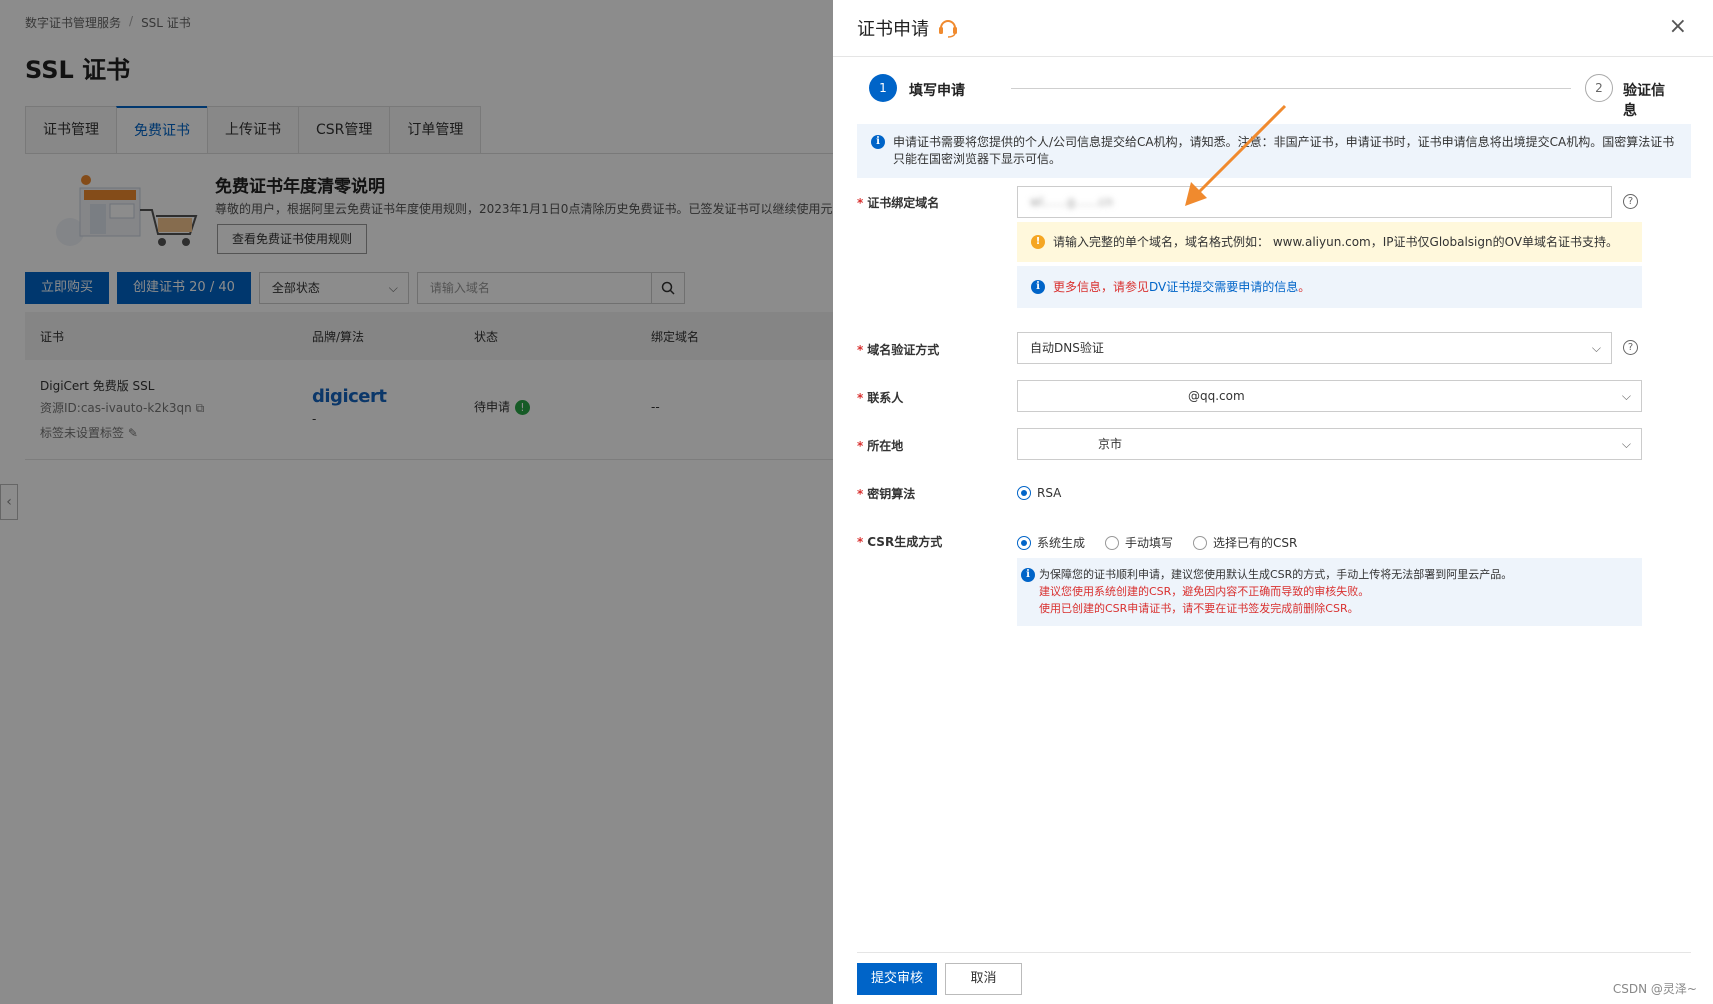 The image size is (1713, 1004). I want to click on location-label: * 所在地, so click(880, 446).